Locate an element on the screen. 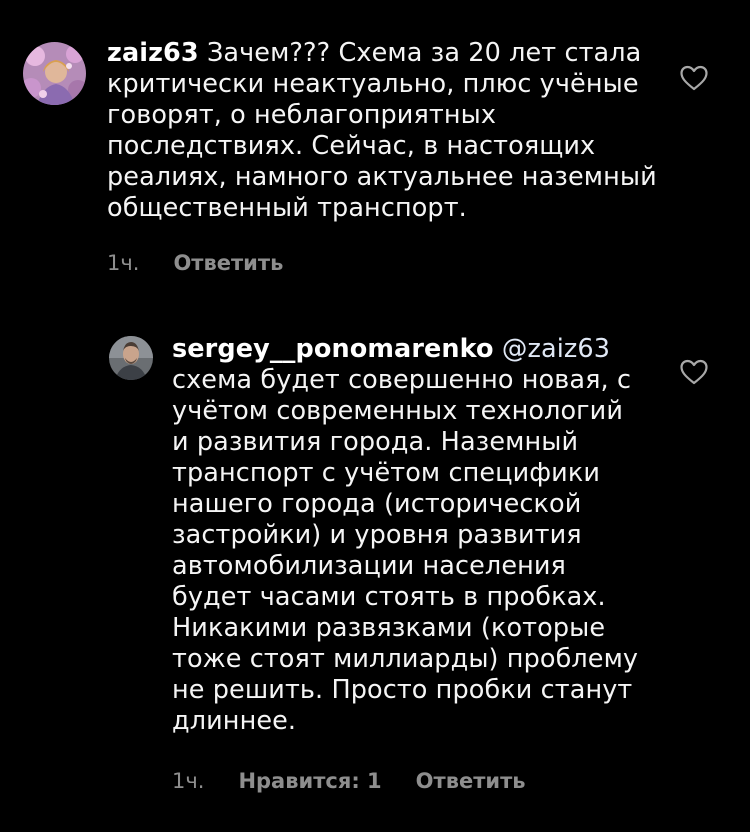  comment-meta: 1ч. Нравится: 1 Ответить is located at coordinates (366, 781).